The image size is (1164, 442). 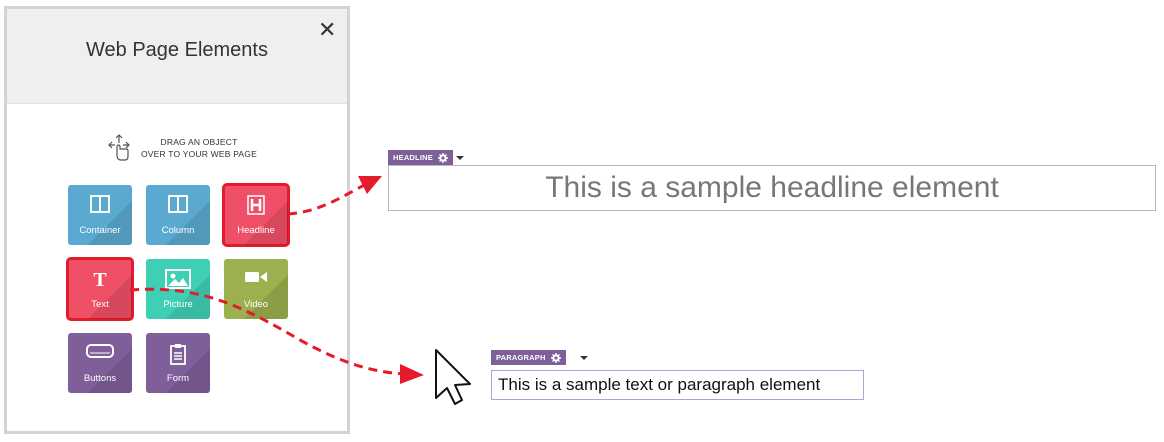 What do you see at coordinates (453, 377) in the screenshot?
I see `cursor-icon` at bounding box center [453, 377].